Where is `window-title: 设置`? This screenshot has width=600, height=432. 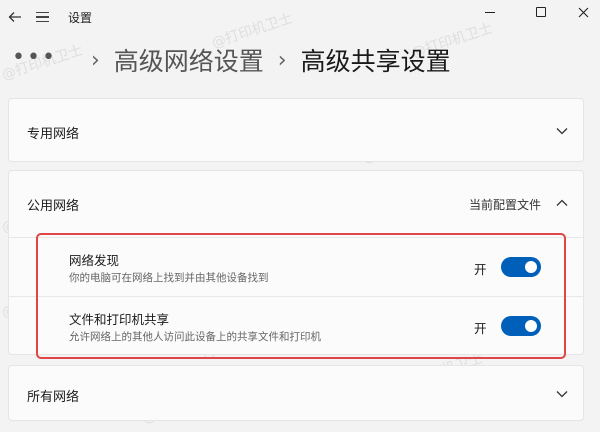
window-title: 设置 is located at coordinates (80, 18).